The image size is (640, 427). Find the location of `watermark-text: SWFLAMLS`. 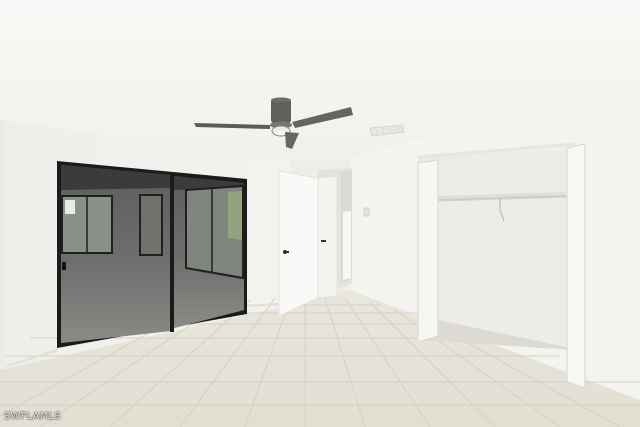

watermark-text: SWFLAMLS is located at coordinates (32, 416).